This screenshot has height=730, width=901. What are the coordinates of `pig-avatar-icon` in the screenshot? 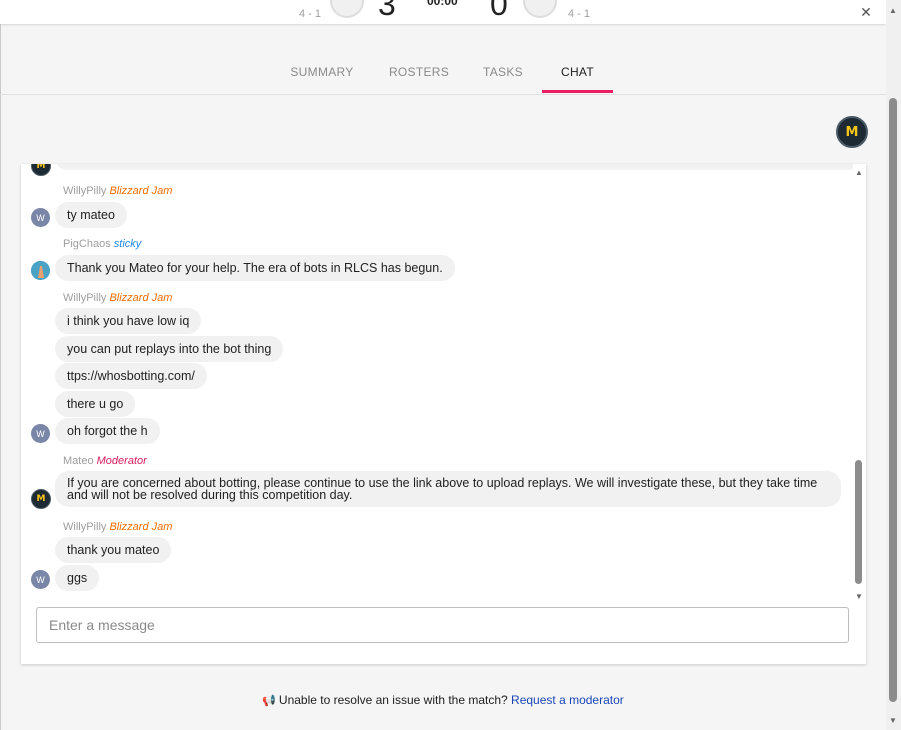 It's located at (40, 270).